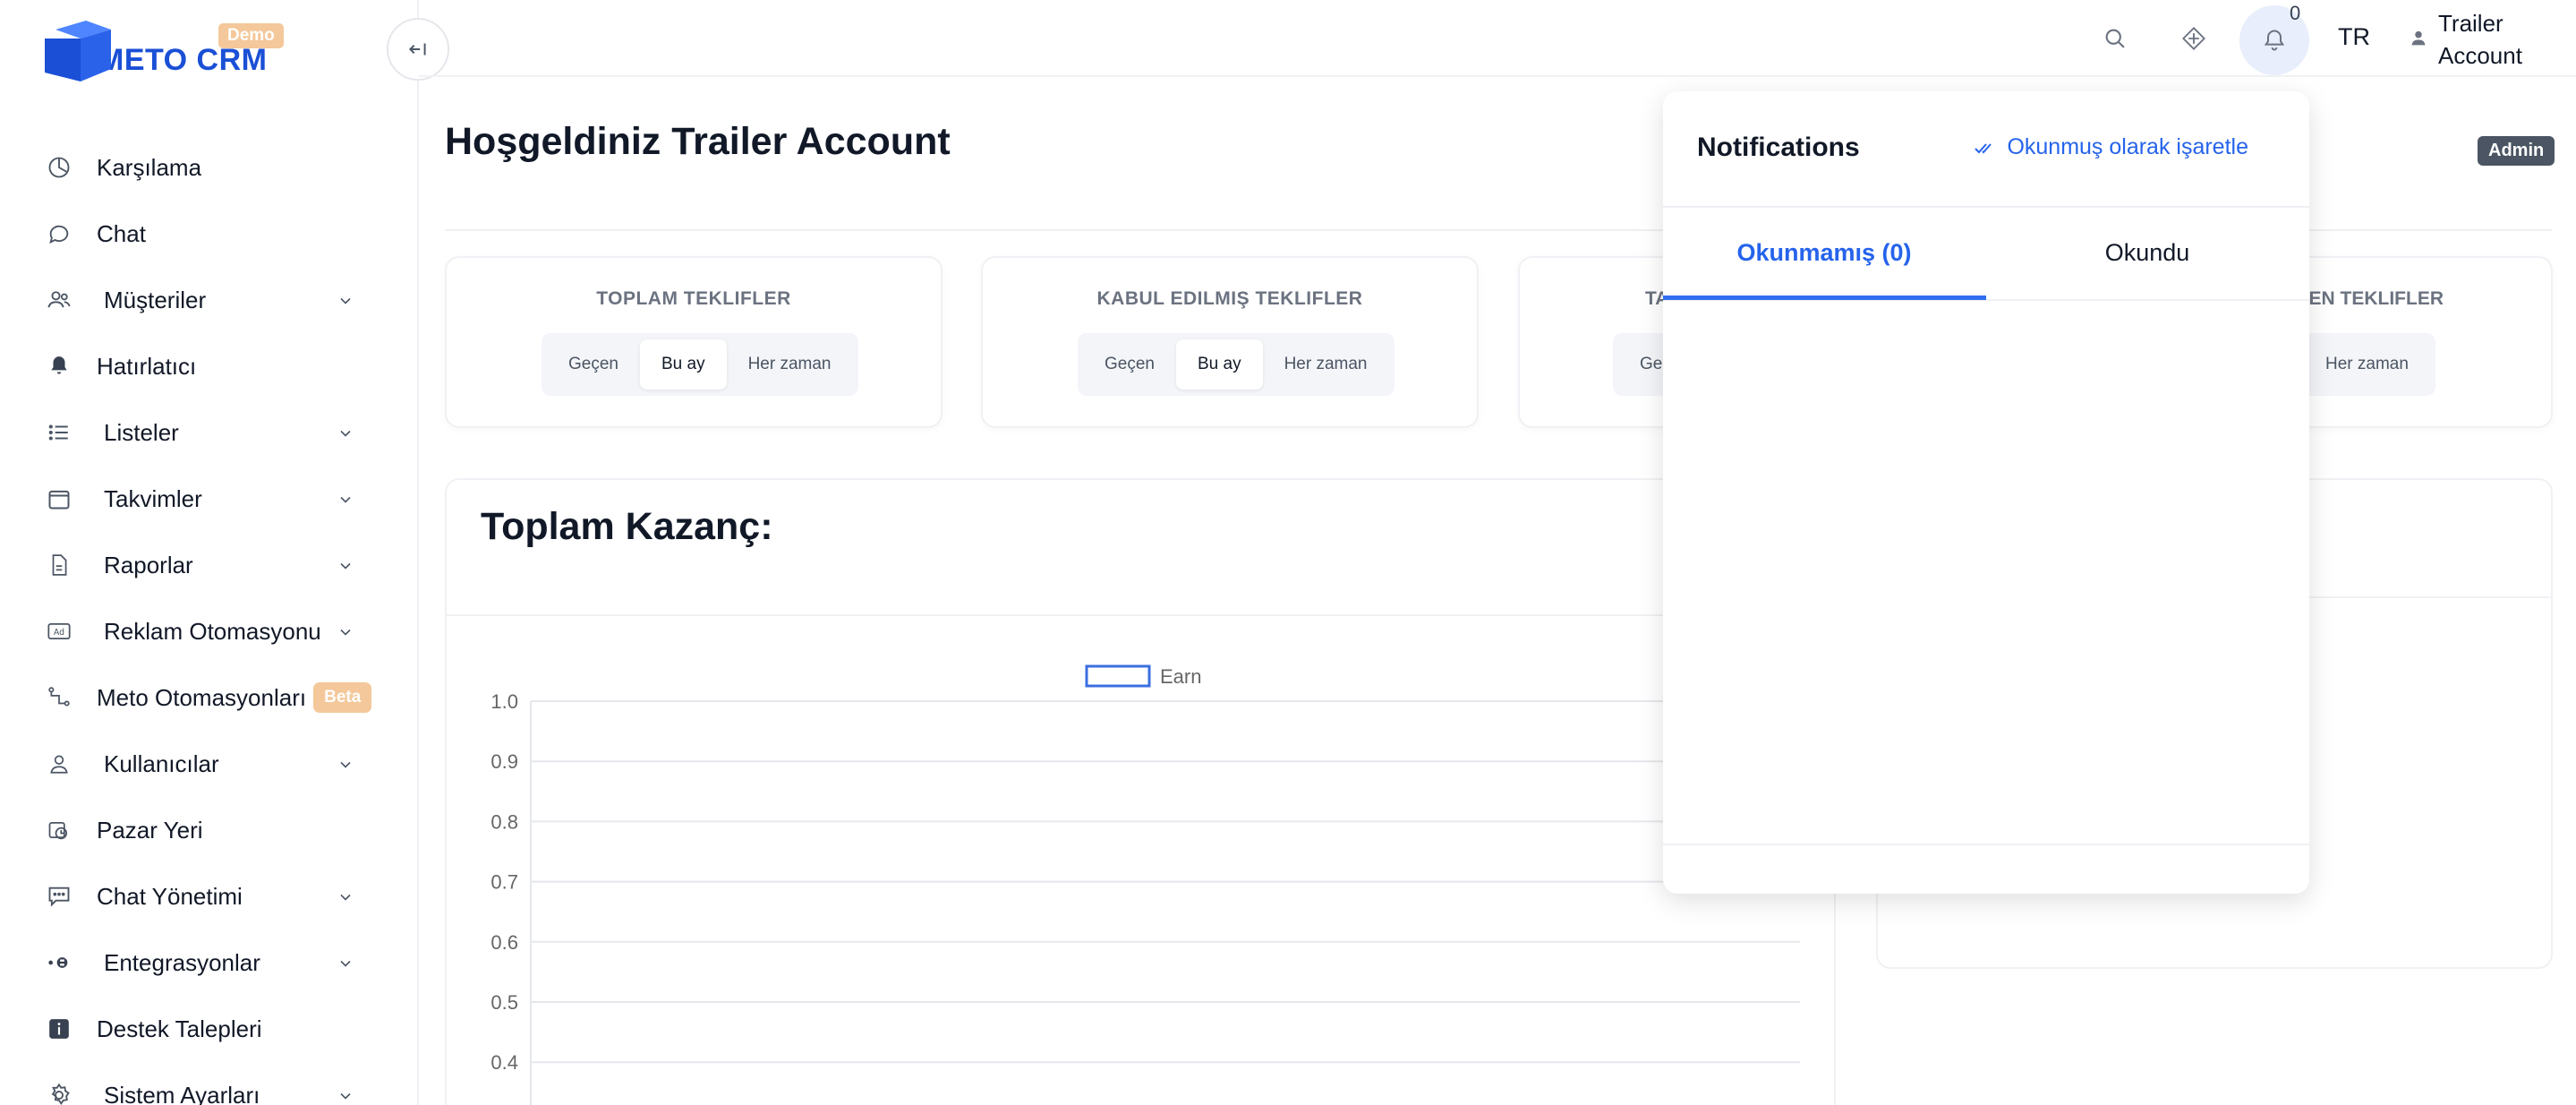 Image resolution: width=2576 pixels, height=1105 pixels. I want to click on sidebar-item-reklam-otomasyonu: Ad Reklam Otomasyonu, so click(209, 631).